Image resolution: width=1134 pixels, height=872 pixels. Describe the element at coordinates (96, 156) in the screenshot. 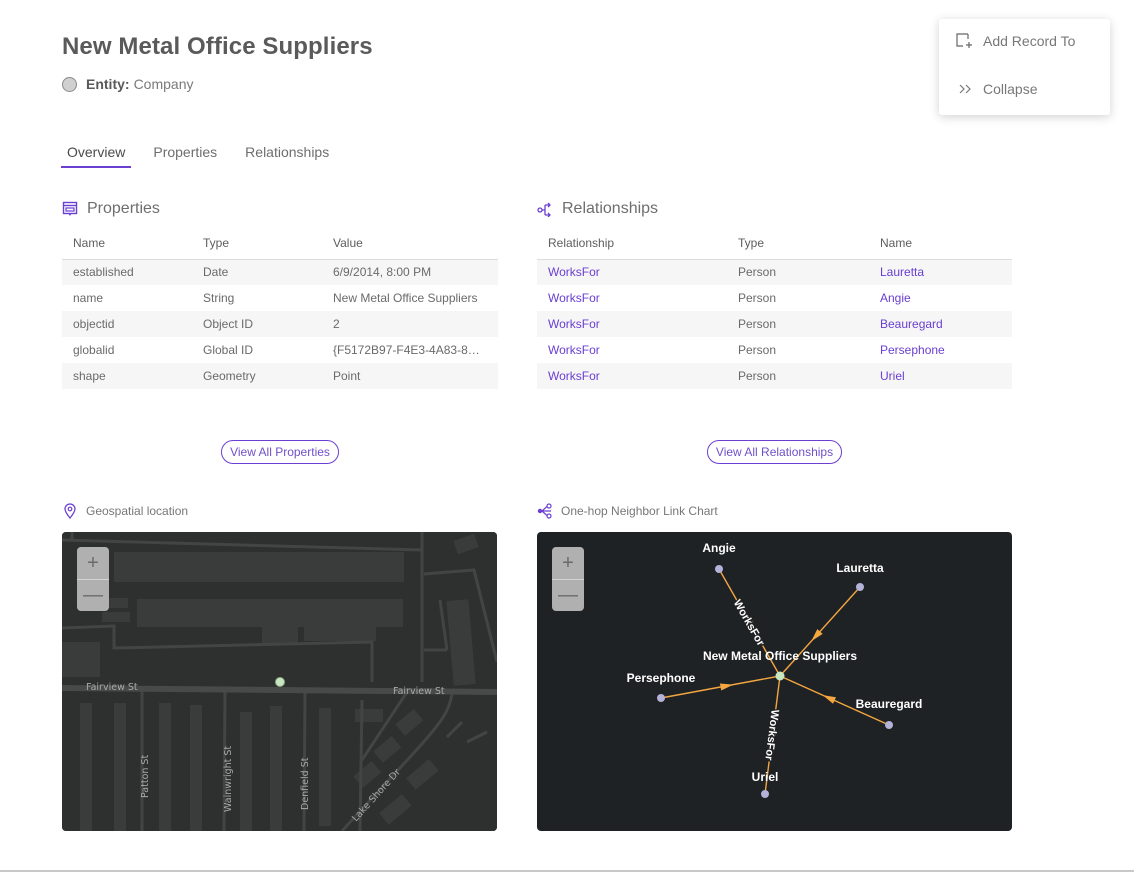

I see `tab-overview: Overview` at that location.